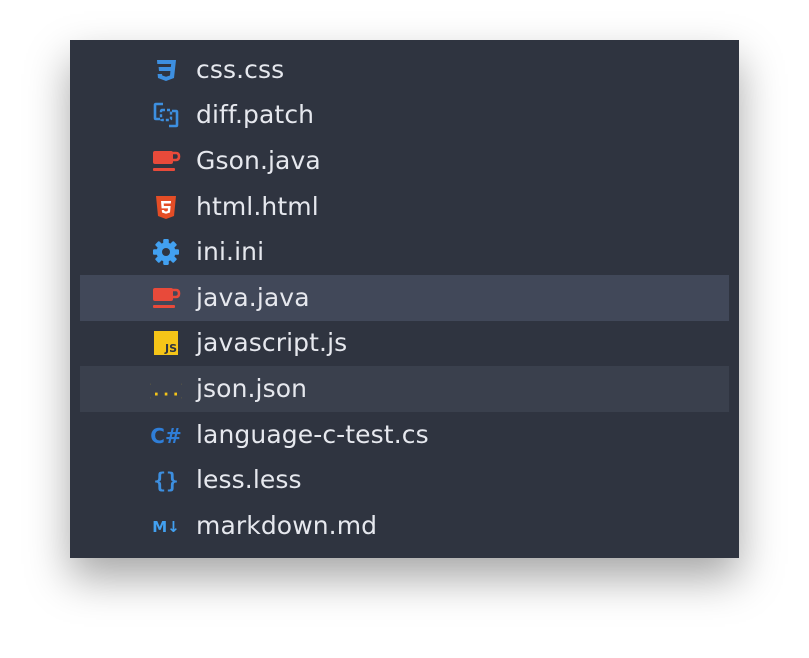  What do you see at coordinates (166, 115) in the screenshot?
I see `diff-icon` at bounding box center [166, 115].